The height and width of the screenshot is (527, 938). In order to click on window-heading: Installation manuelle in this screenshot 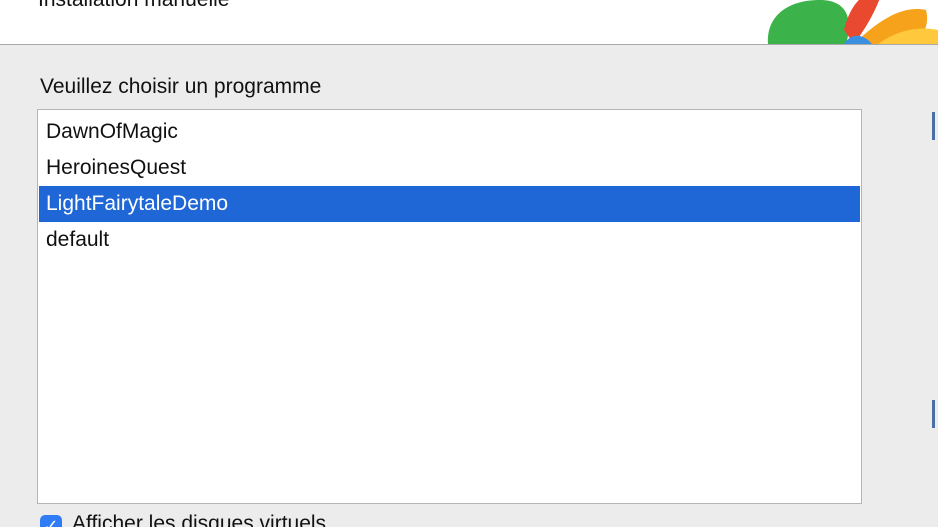, I will do `click(133, 6)`.